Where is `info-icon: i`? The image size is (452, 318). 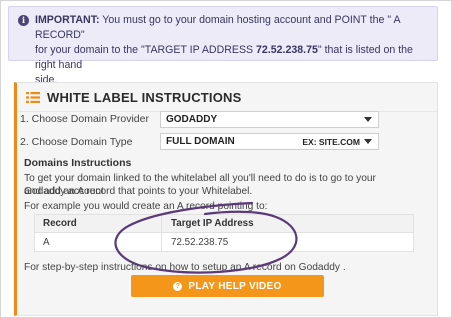 info-icon: i is located at coordinates (23, 20).